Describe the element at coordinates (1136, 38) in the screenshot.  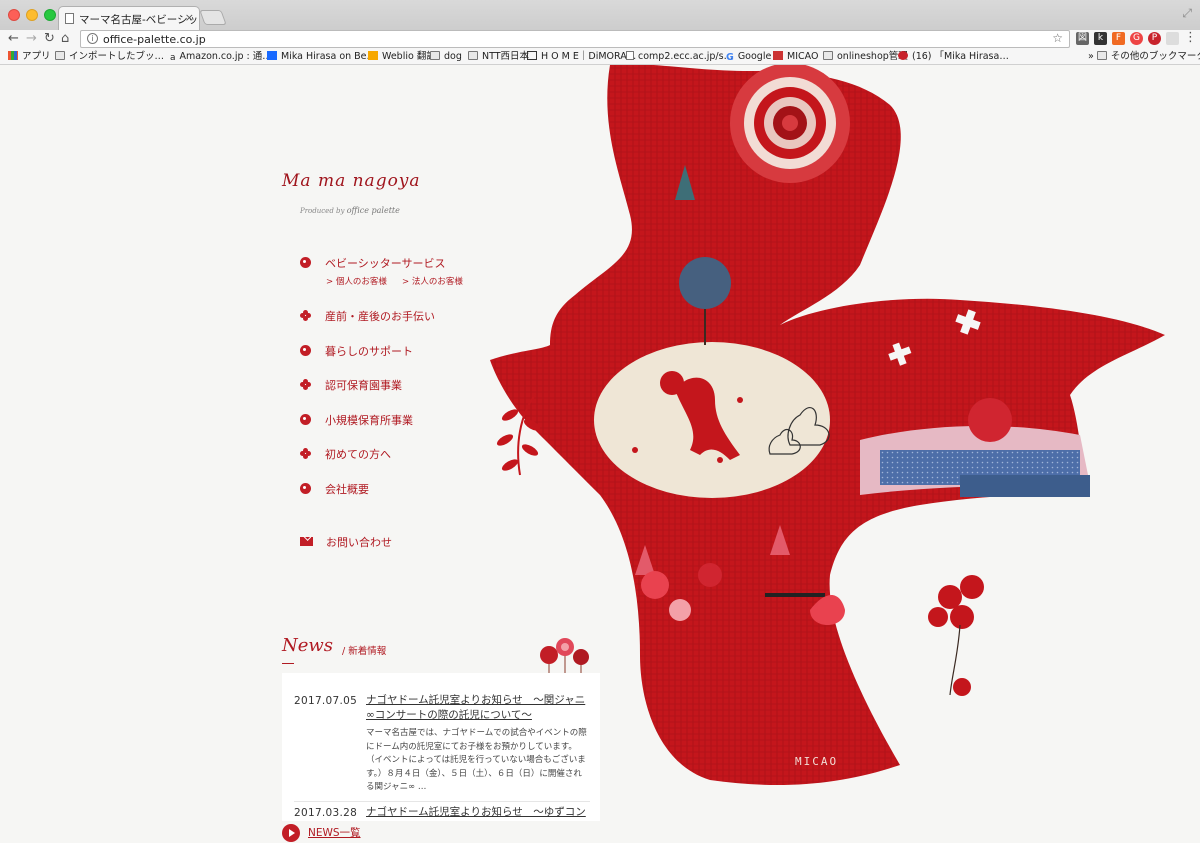
I see `extension-icon: G` at that location.